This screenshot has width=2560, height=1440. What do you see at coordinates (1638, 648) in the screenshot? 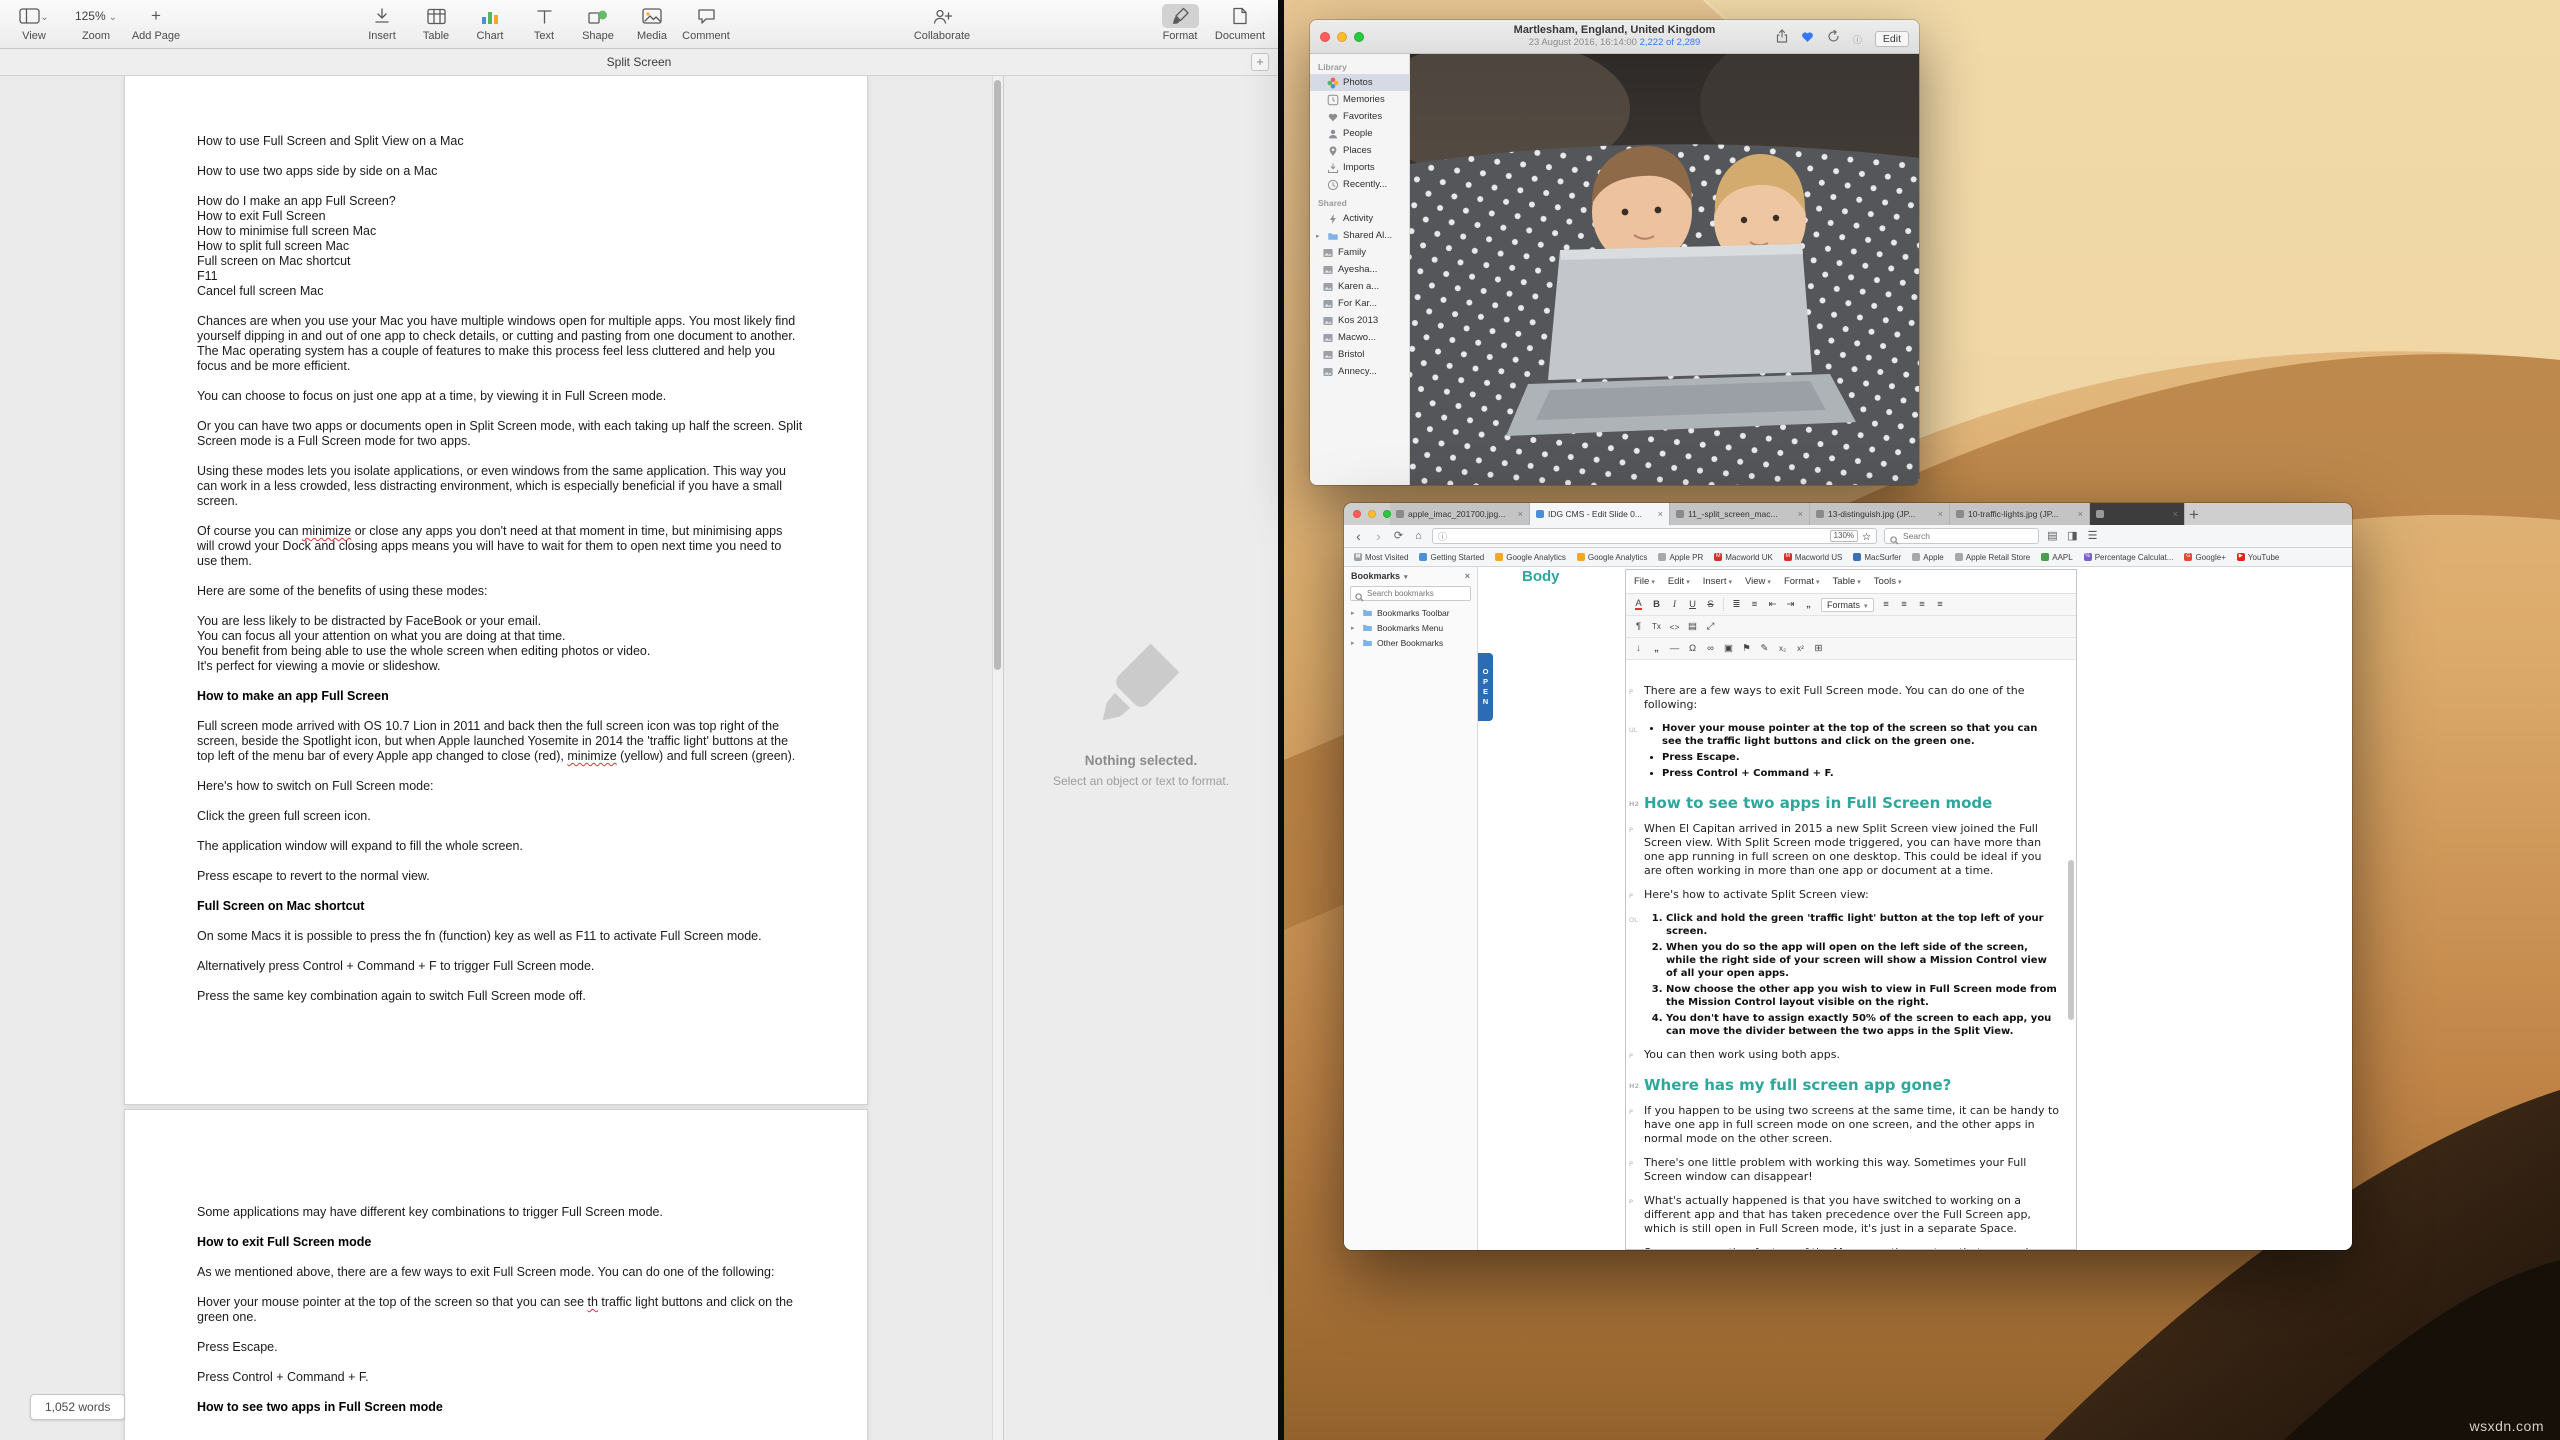
I see `save-button` at bounding box center [1638, 648].